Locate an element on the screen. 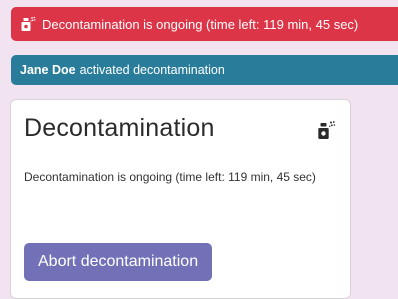 The height and width of the screenshot is (299, 398). activity-action: activated decontamination is located at coordinates (152, 70).